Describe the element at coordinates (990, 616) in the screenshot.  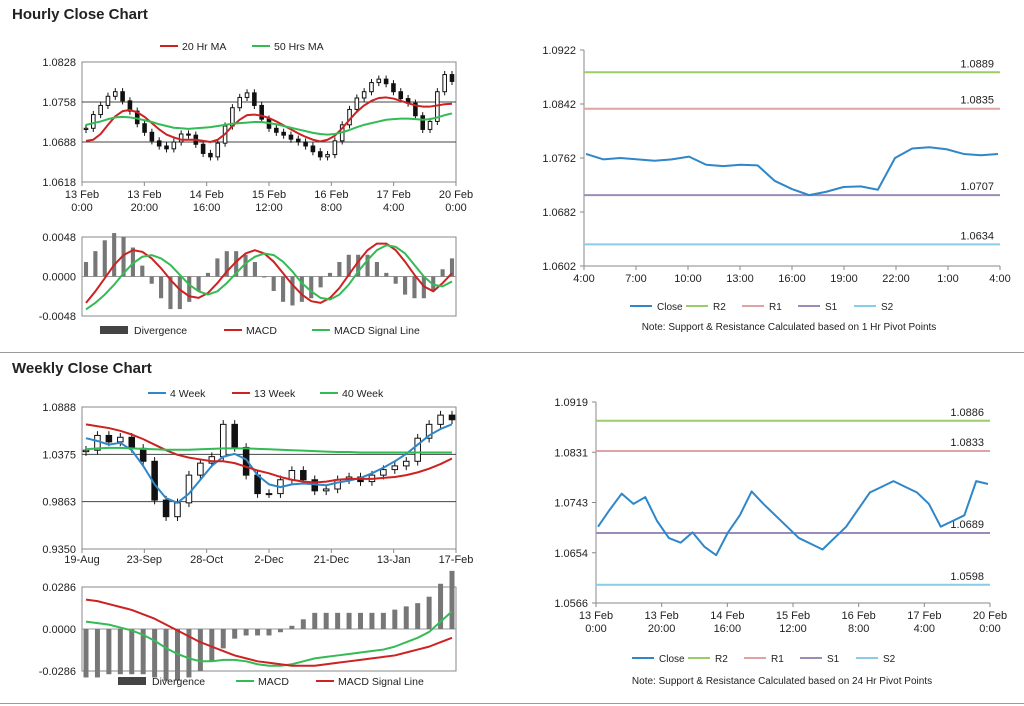
I see `weekly_pivots-xtick-label: 20 Feb` at that location.